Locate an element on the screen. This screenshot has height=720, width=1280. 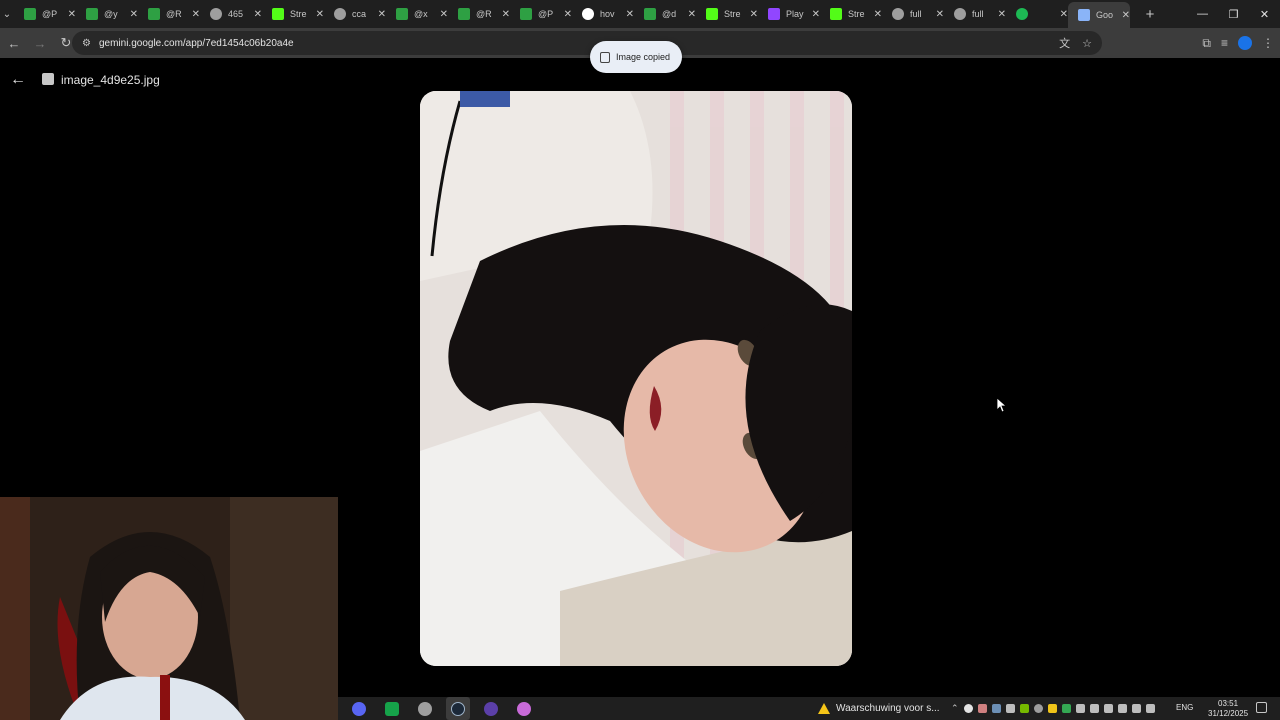
tray-battery-icon is located at coordinates (1150, 708).